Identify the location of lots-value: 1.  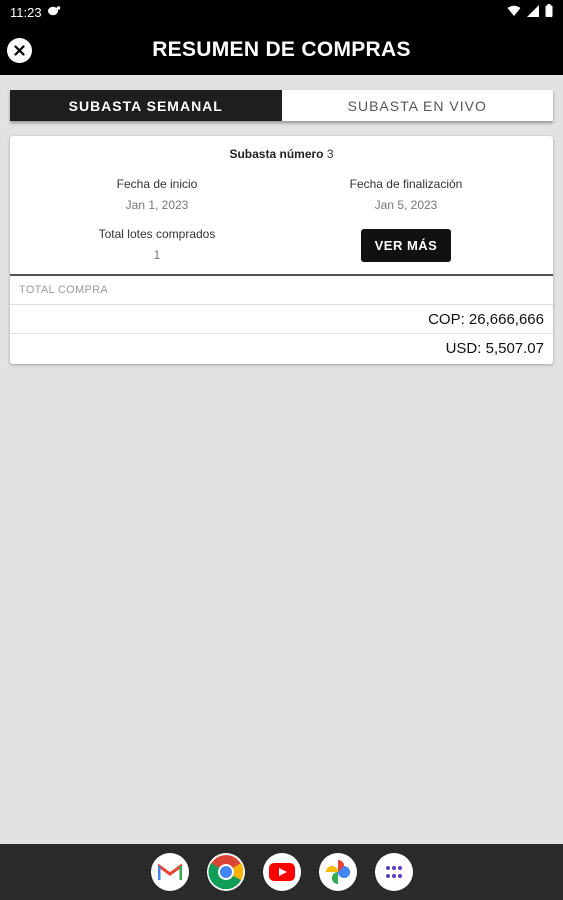
(157, 255).